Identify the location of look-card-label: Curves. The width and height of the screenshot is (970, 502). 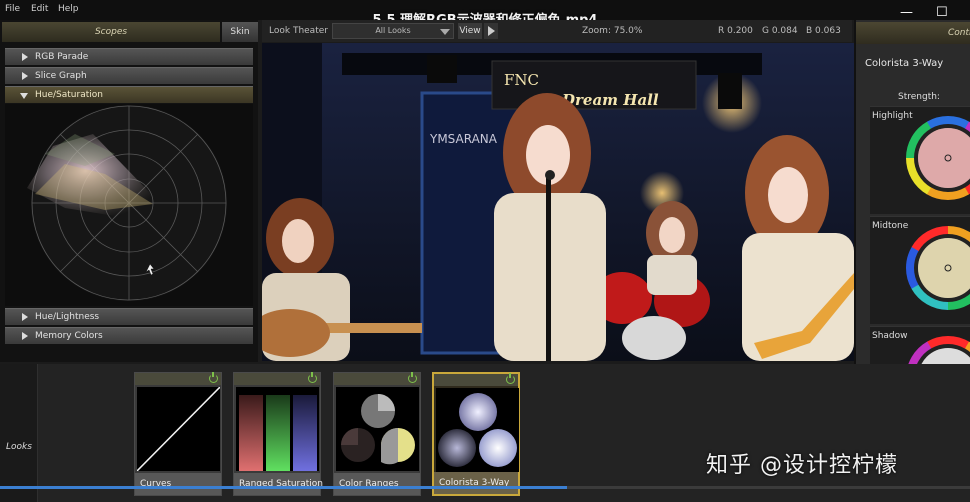
(178, 484).